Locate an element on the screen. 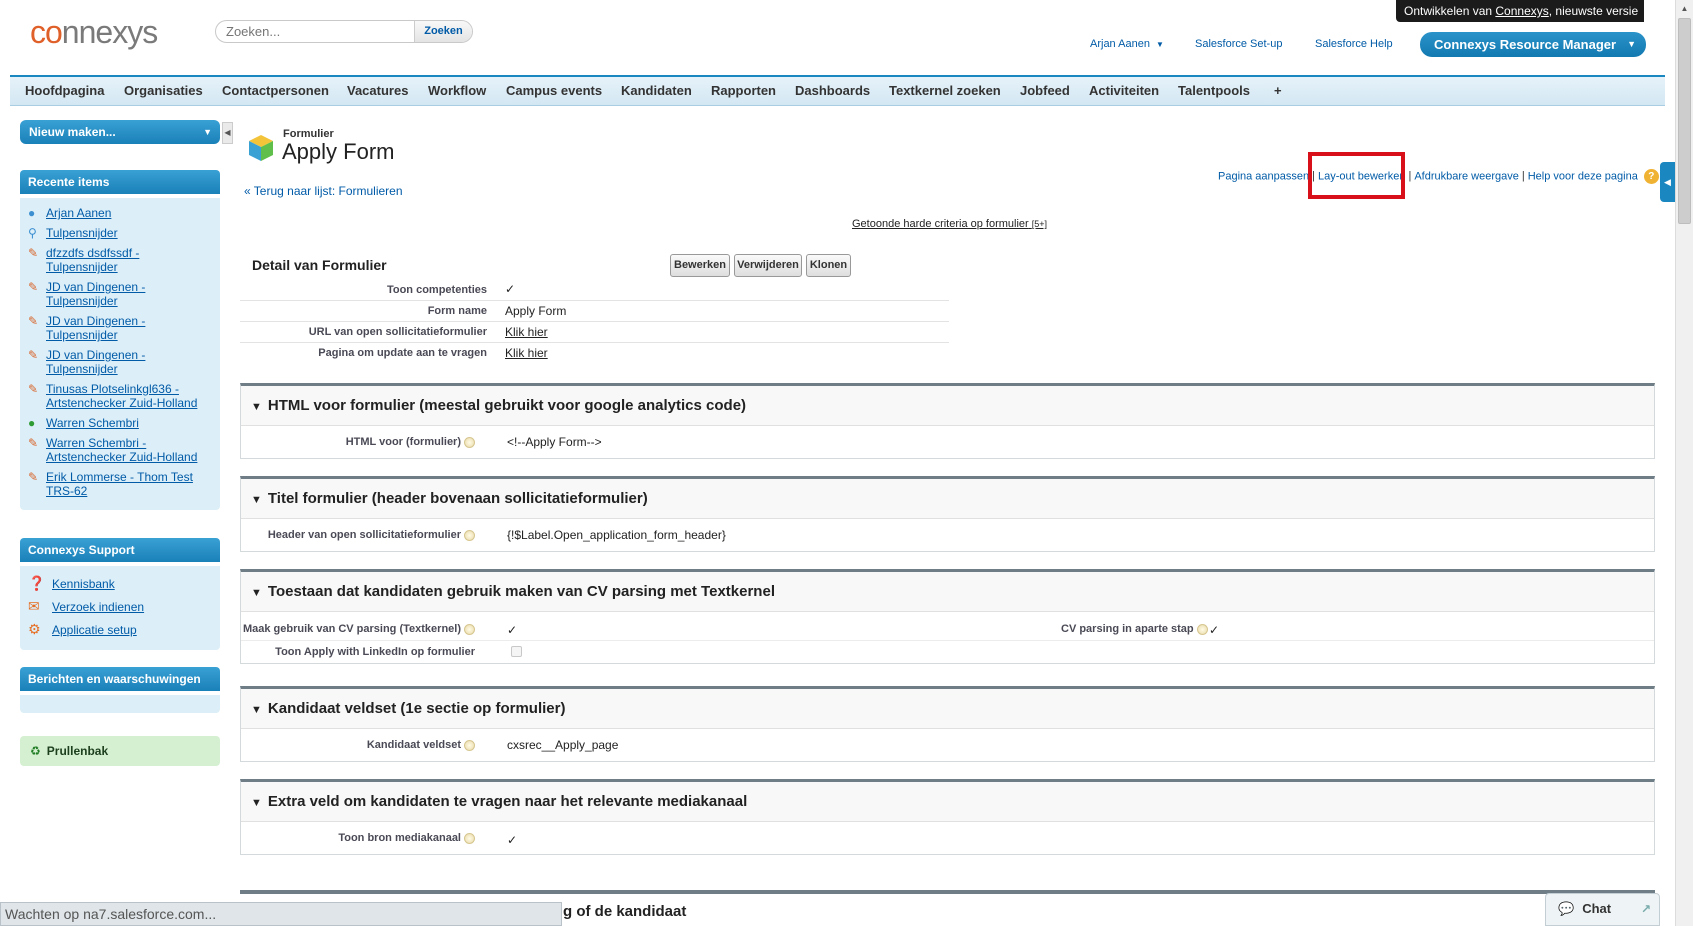  tab-campus-events: Campus events is located at coordinates (554, 90).